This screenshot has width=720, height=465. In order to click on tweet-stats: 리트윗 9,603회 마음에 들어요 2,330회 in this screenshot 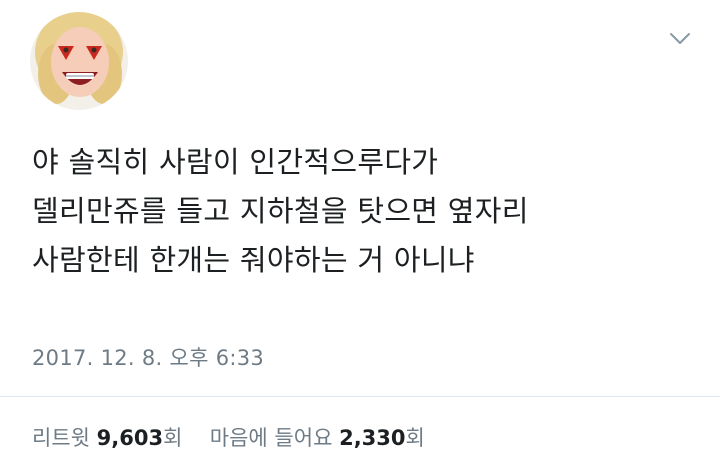, I will do `click(228, 437)`.